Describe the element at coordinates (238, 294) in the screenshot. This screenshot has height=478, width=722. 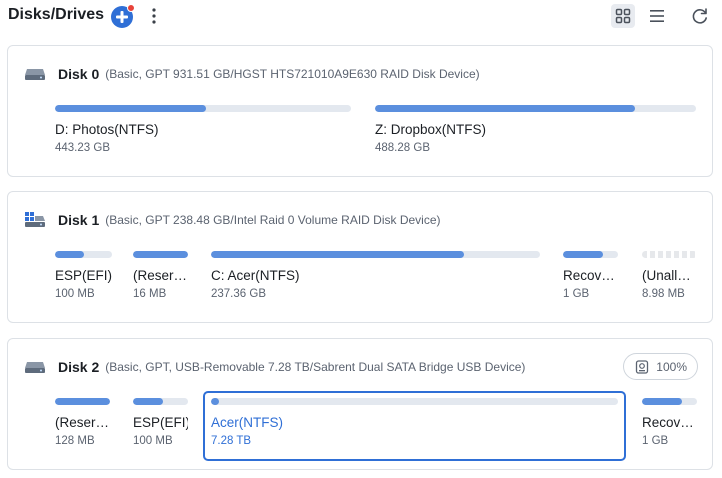
I see `partition-size: 237.36 GB` at that location.